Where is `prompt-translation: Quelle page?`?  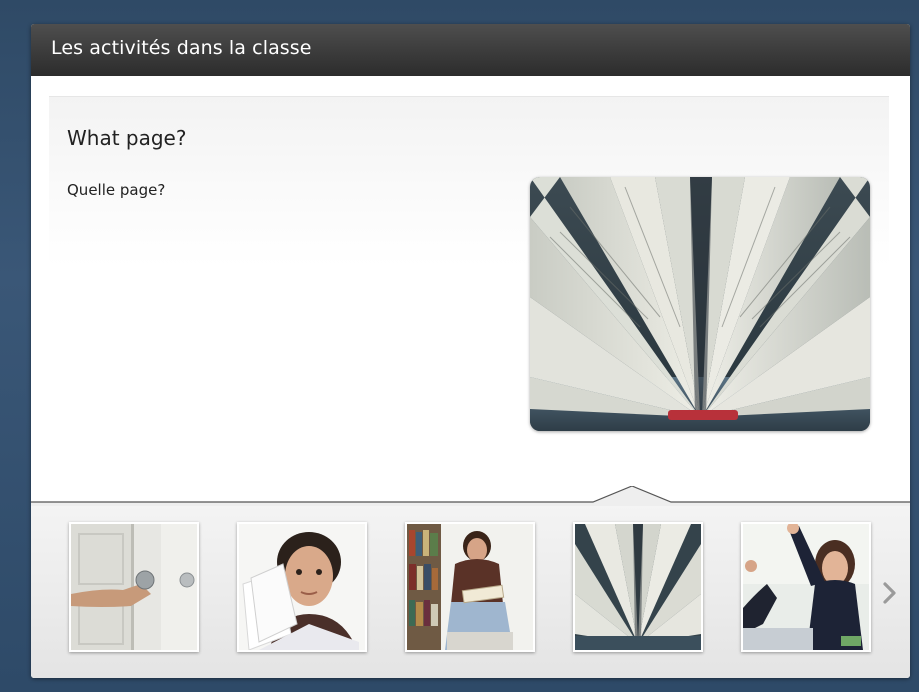
prompt-translation: Quelle page? is located at coordinates (116, 190).